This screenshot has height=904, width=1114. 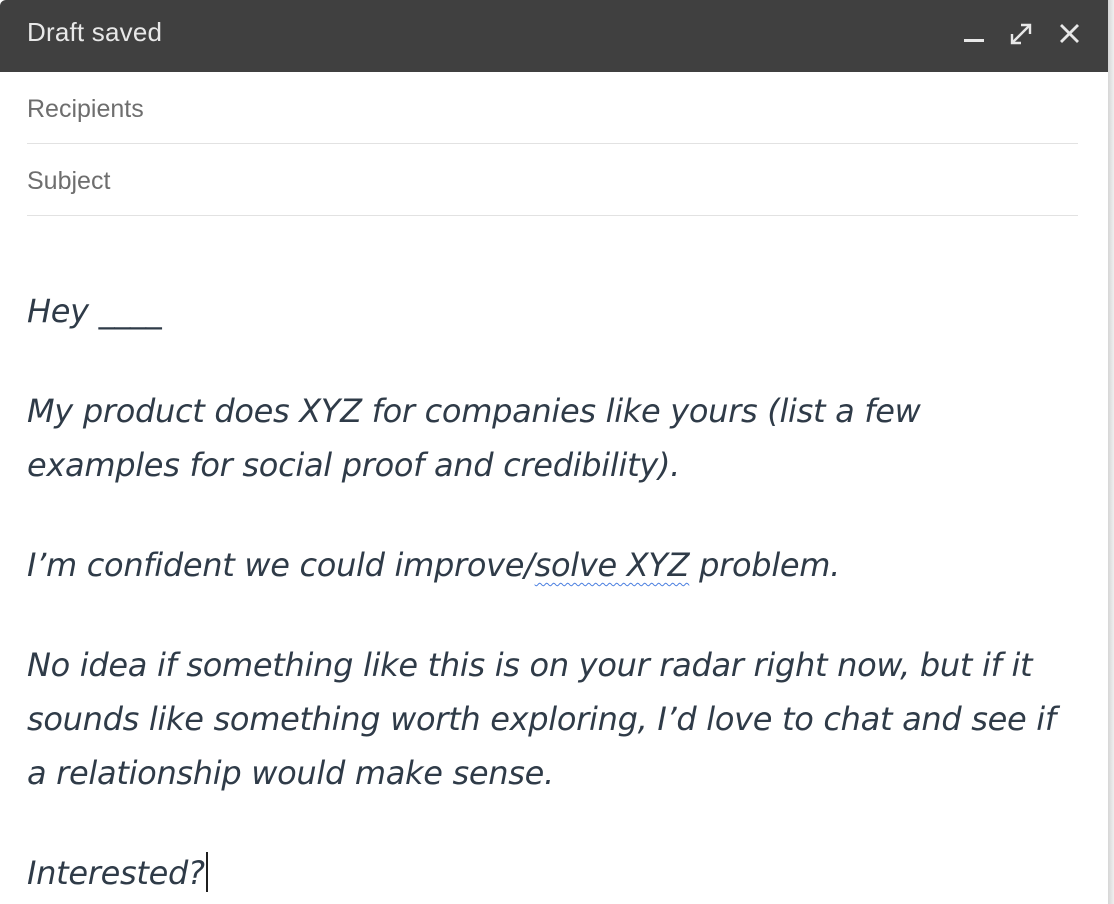 I want to click on greeting-line: Hey ____, so click(x=94, y=311).